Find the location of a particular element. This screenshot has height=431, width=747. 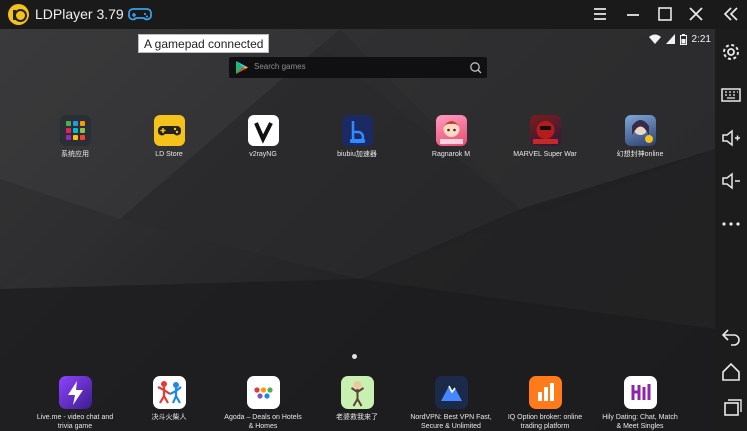

play-store-icon is located at coordinates (242, 67).